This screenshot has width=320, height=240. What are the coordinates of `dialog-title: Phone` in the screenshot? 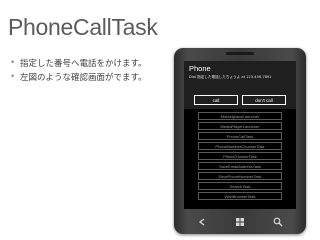 It's located at (200, 68).